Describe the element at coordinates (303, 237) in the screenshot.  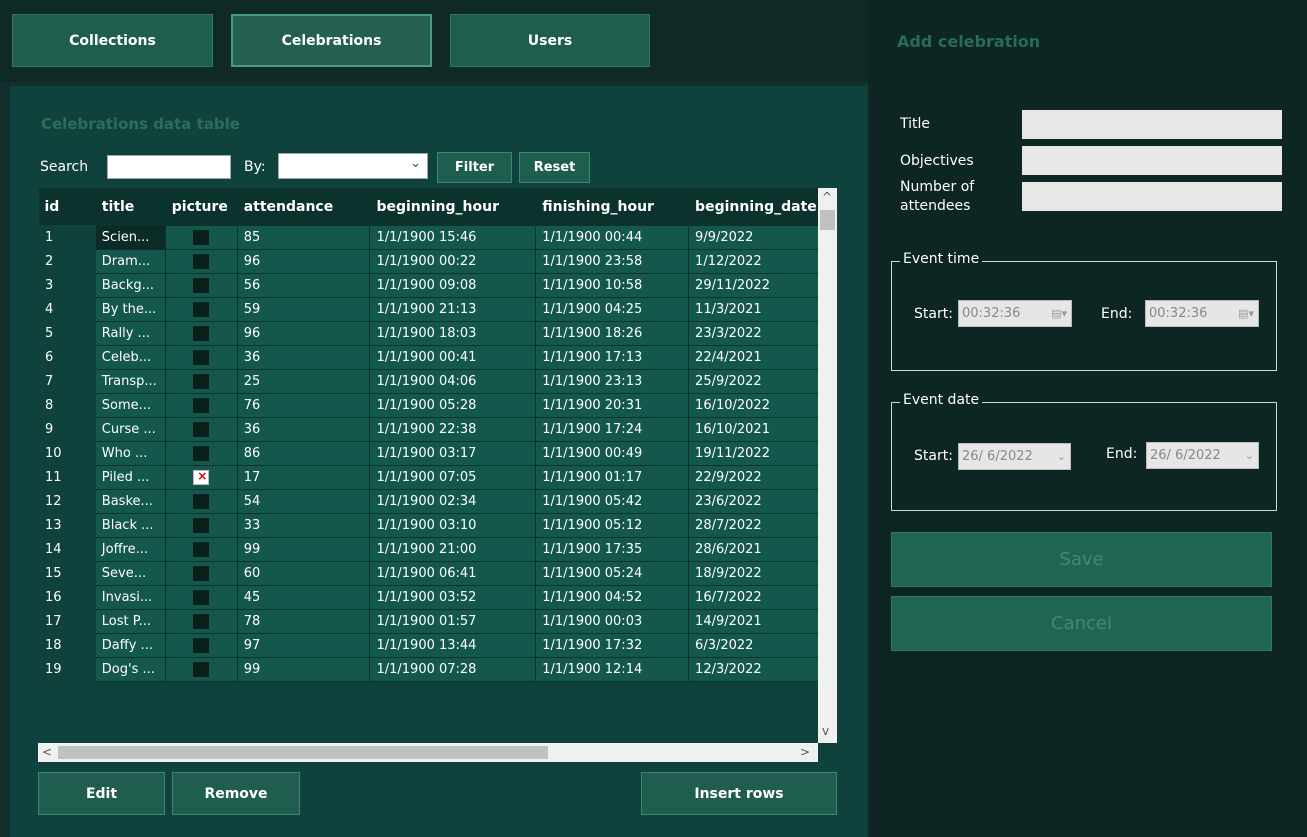
I see `table-cell: 85` at that location.